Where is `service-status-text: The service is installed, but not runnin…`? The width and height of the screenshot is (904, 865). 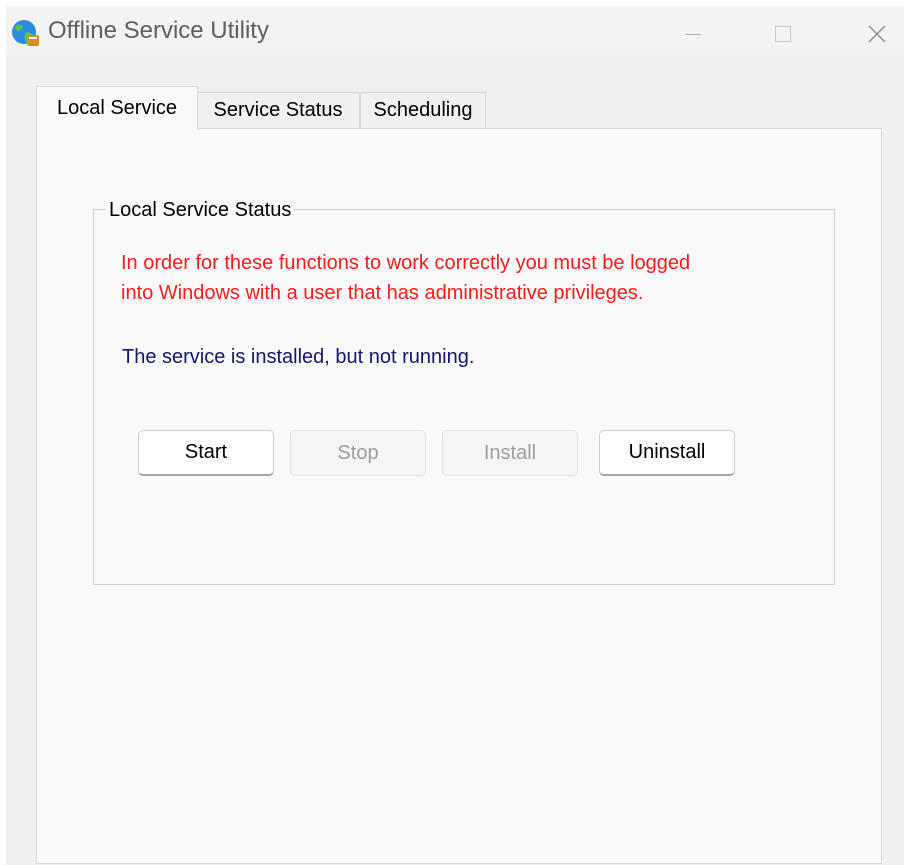 service-status-text: The service is installed, but not runnin… is located at coordinates (298, 357).